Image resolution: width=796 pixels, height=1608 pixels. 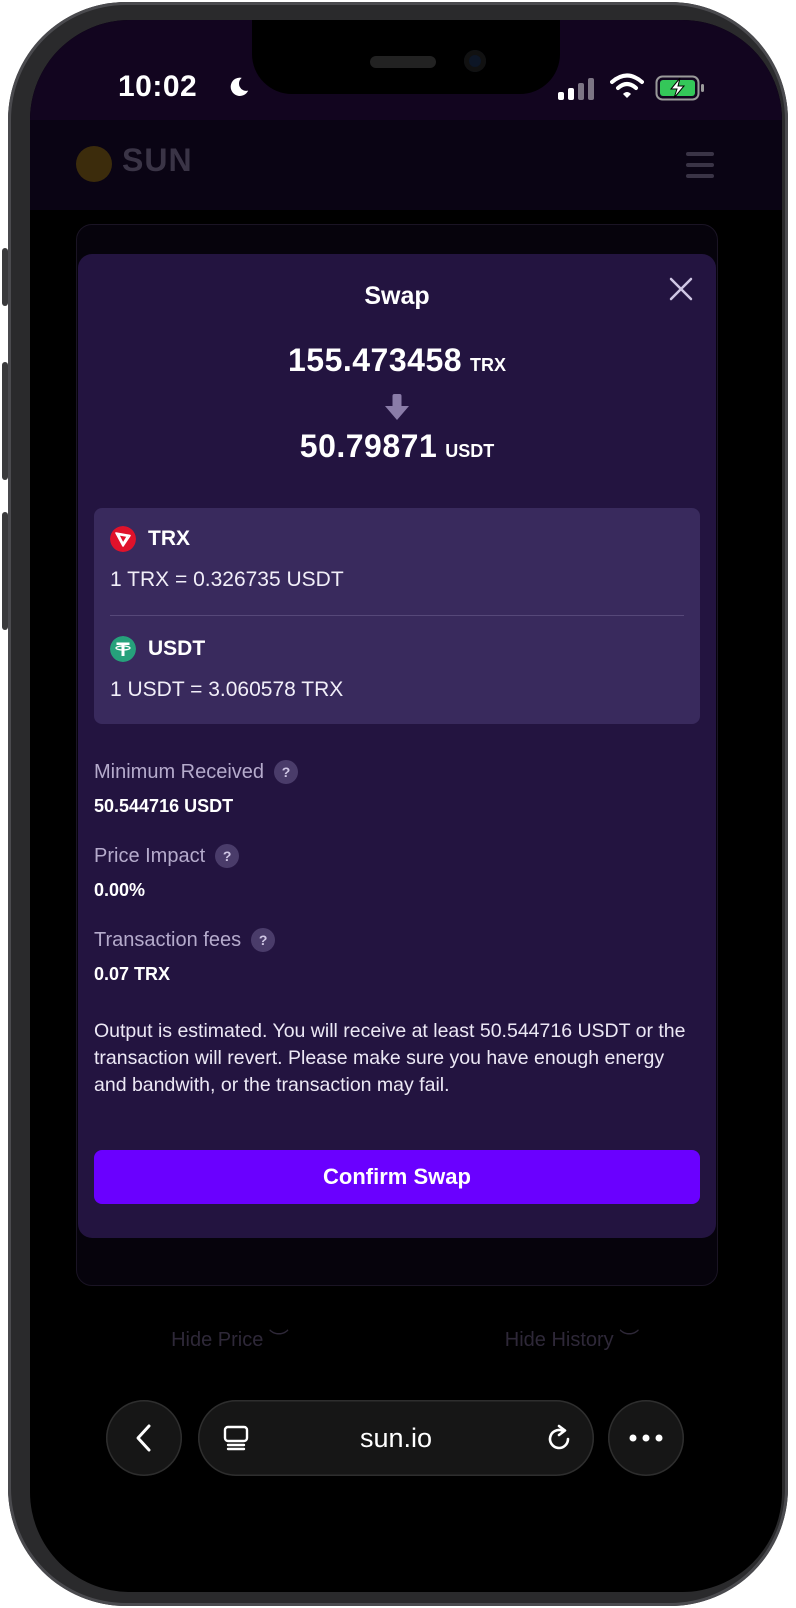 What do you see at coordinates (397, 1177) in the screenshot?
I see `confirm-swap-button: Confirm Swap` at bounding box center [397, 1177].